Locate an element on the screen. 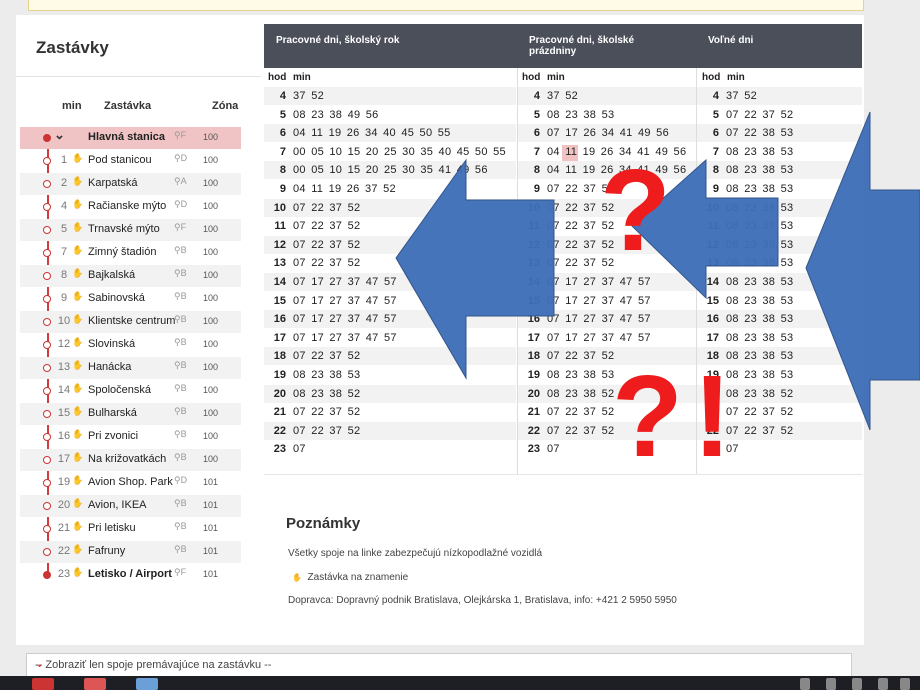  stop-row: 17 ✋ Na križovatkách ⚲B 100 is located at coordinates (130, 460).